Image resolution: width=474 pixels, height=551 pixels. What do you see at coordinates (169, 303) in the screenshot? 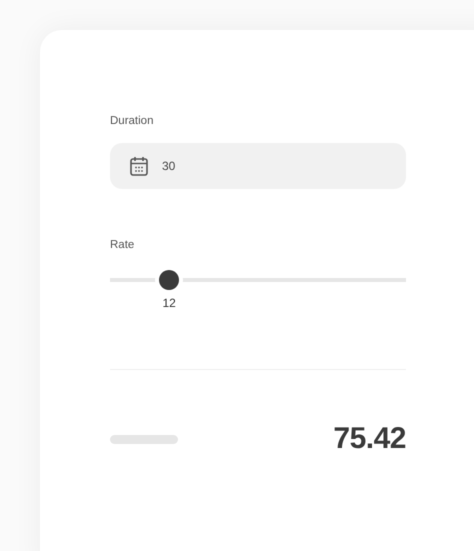
I see `slider-value: 12` at bounding box center [169, 303].